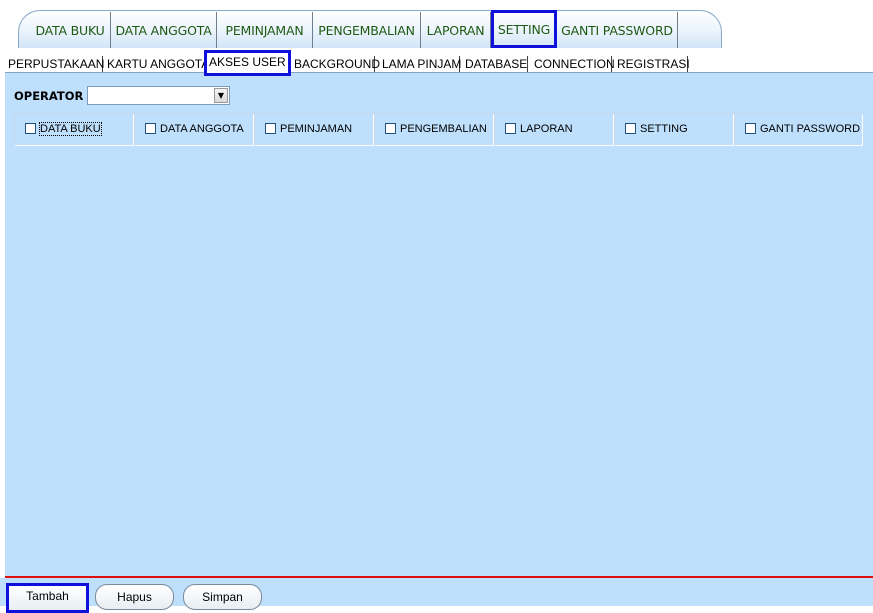 The width and height of the screenshot is (873, 613). Describe the element at coordinates (367, 30) in the screenshot. I see `tab-pengembalian: PENGEMBALIAN` at that location.